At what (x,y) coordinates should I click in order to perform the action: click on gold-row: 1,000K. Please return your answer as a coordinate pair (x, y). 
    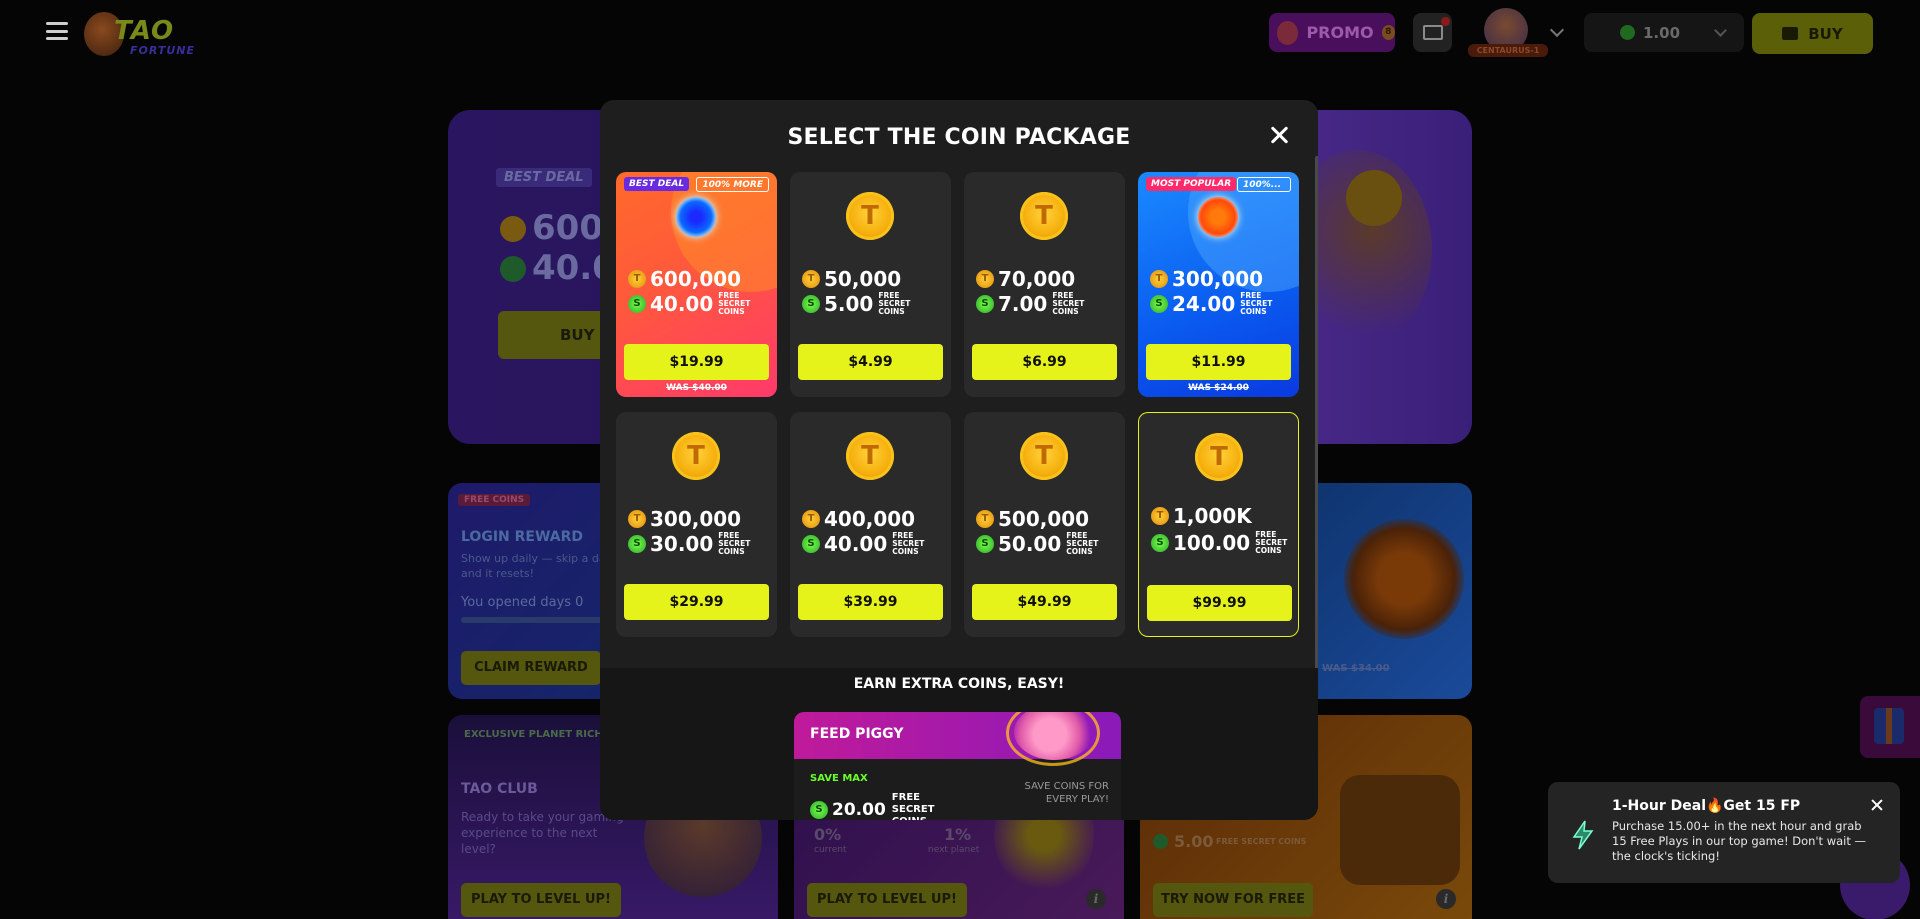
    Looking at the image, I should click on (1201, 516).